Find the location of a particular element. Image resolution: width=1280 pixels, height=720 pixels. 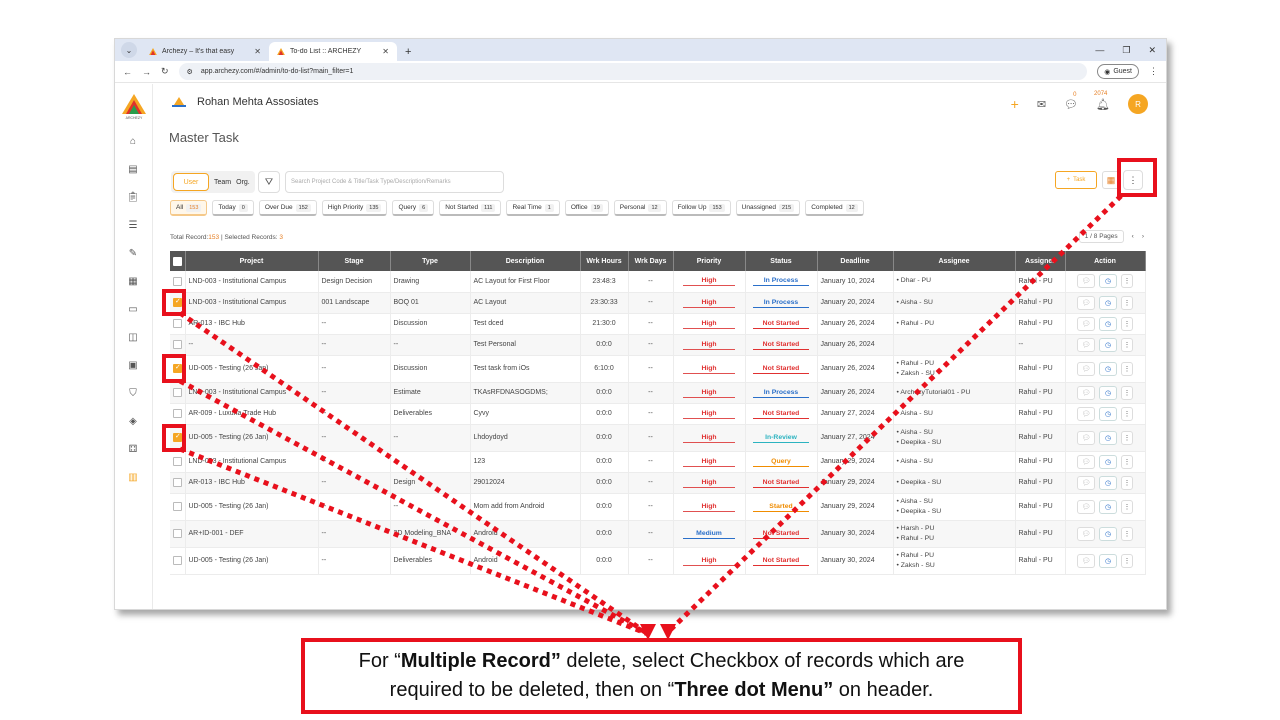

next-page-icon: › is located at coordinates (1143, 236).